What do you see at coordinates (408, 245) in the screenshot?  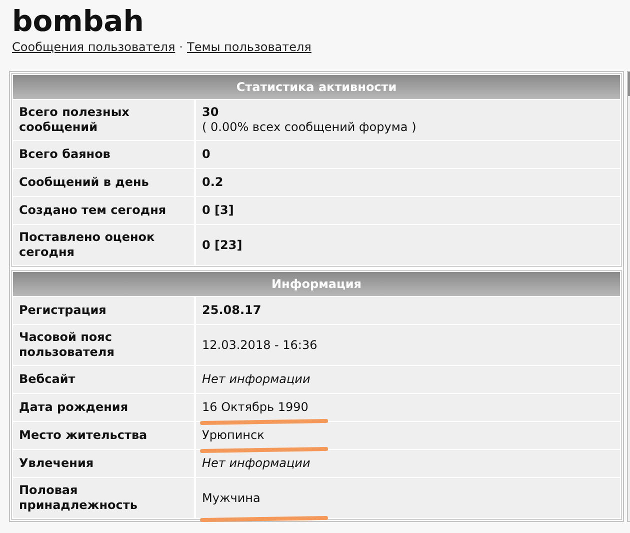 I see `field-value-cell: 0 [23]` at bounding box center [408, 245].